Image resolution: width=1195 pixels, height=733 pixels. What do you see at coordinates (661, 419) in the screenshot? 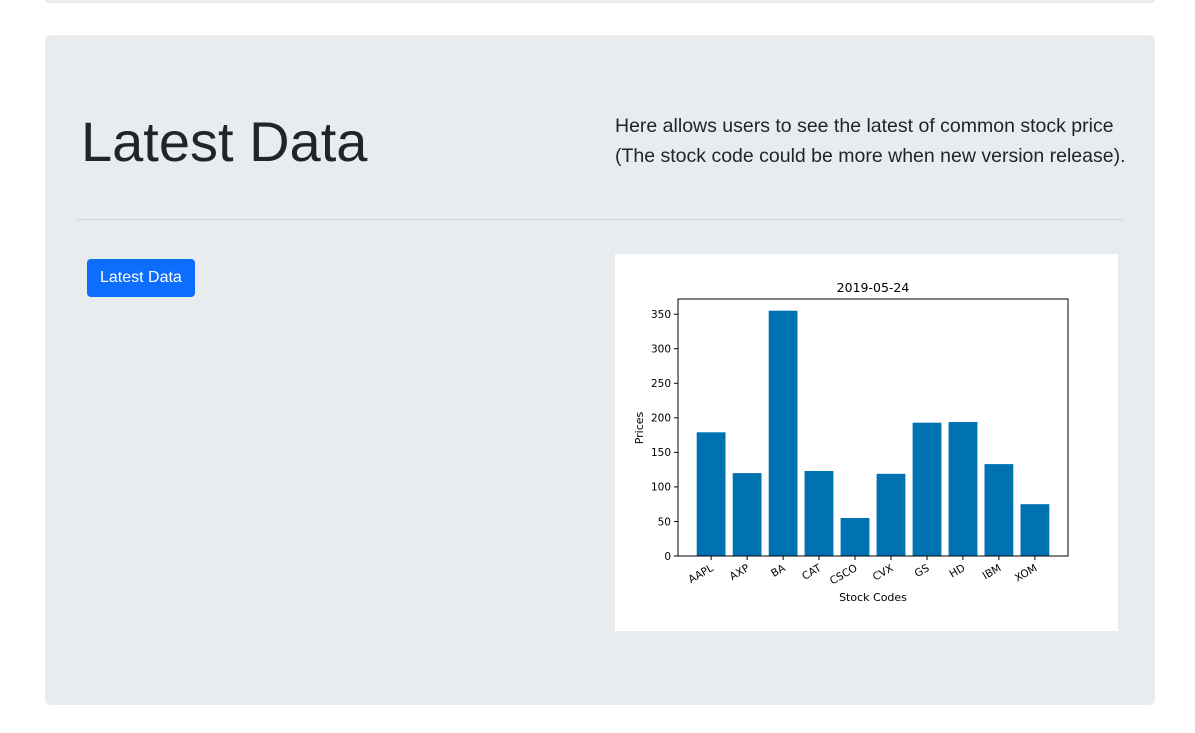
I see `y-tick-label: 200` at bounding box center [661, 419].